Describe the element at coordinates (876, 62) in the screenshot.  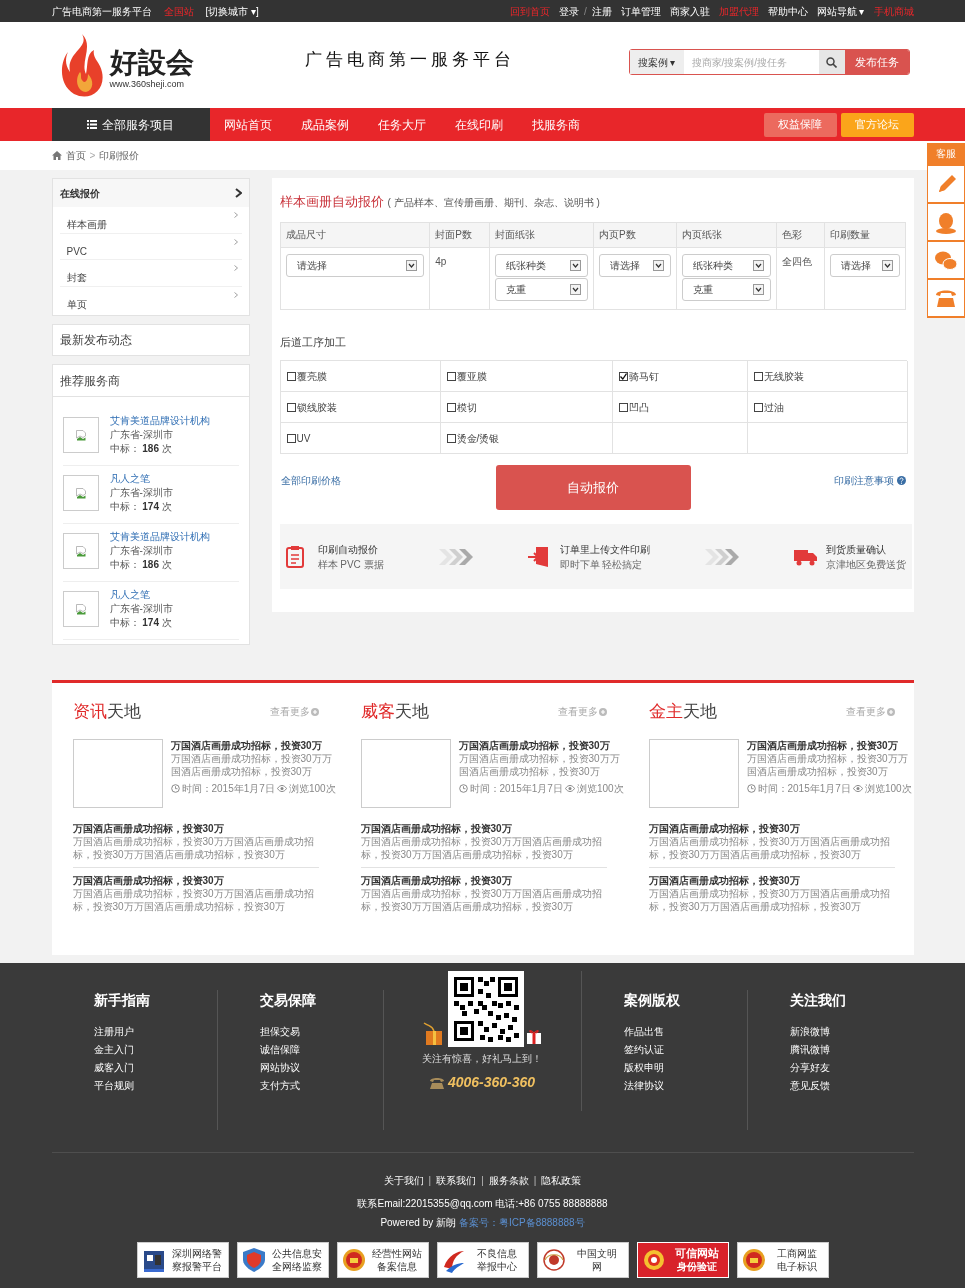
I see `post-task-button: 发布任务` at that location.